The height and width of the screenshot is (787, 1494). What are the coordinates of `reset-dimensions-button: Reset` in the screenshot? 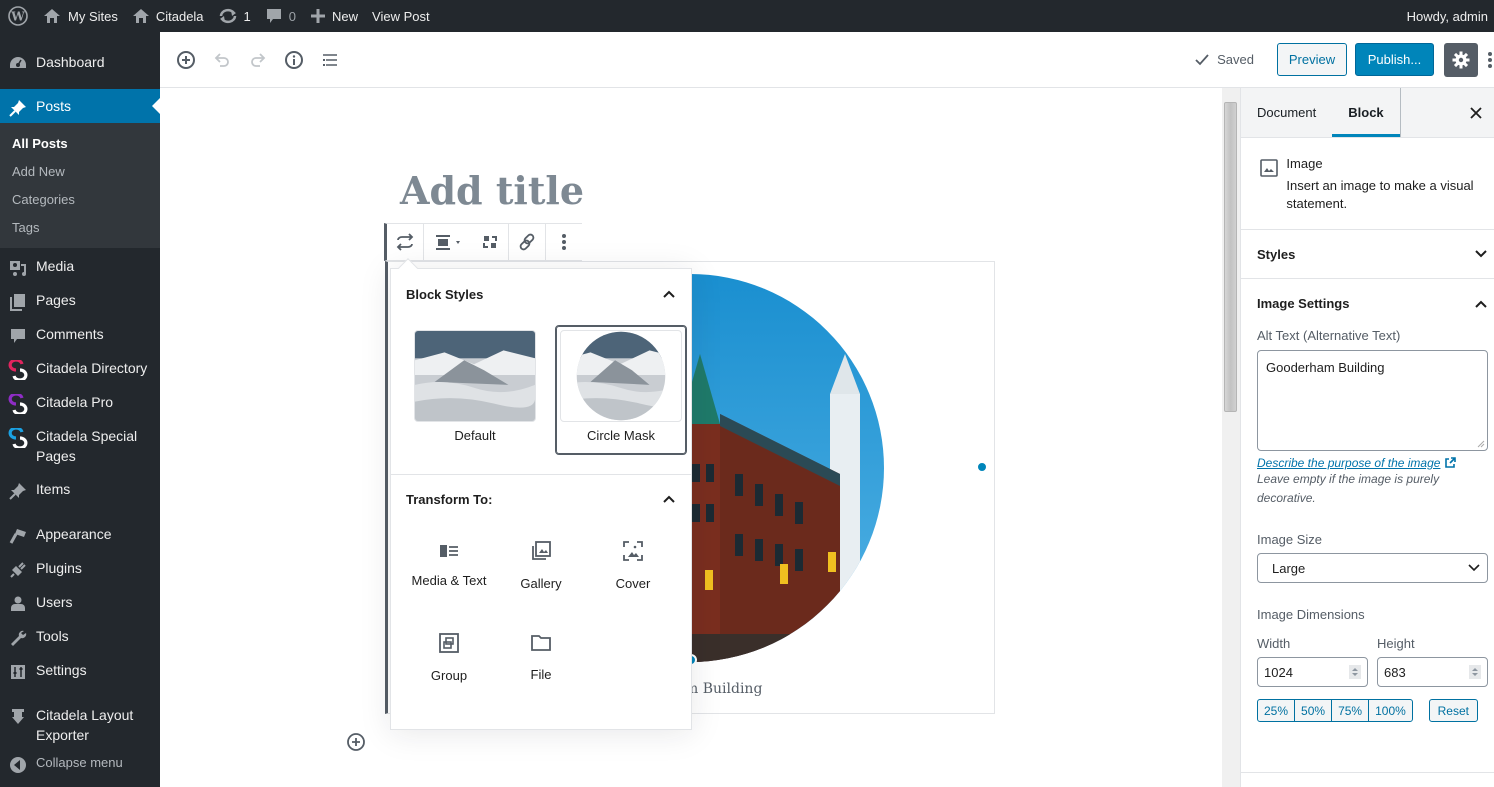 It's located at (1453, 710).